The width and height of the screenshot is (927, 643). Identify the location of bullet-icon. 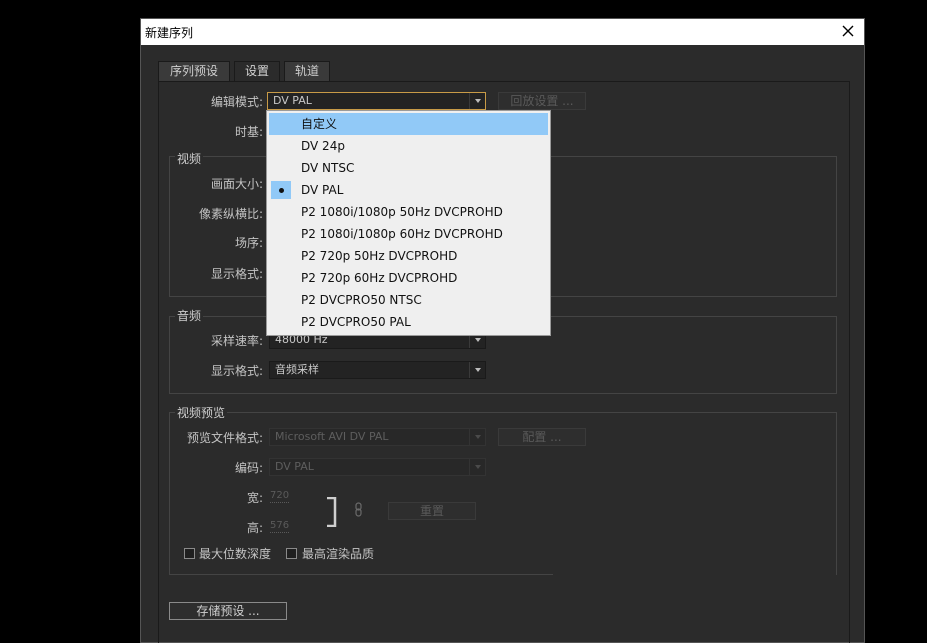
(281, 190).